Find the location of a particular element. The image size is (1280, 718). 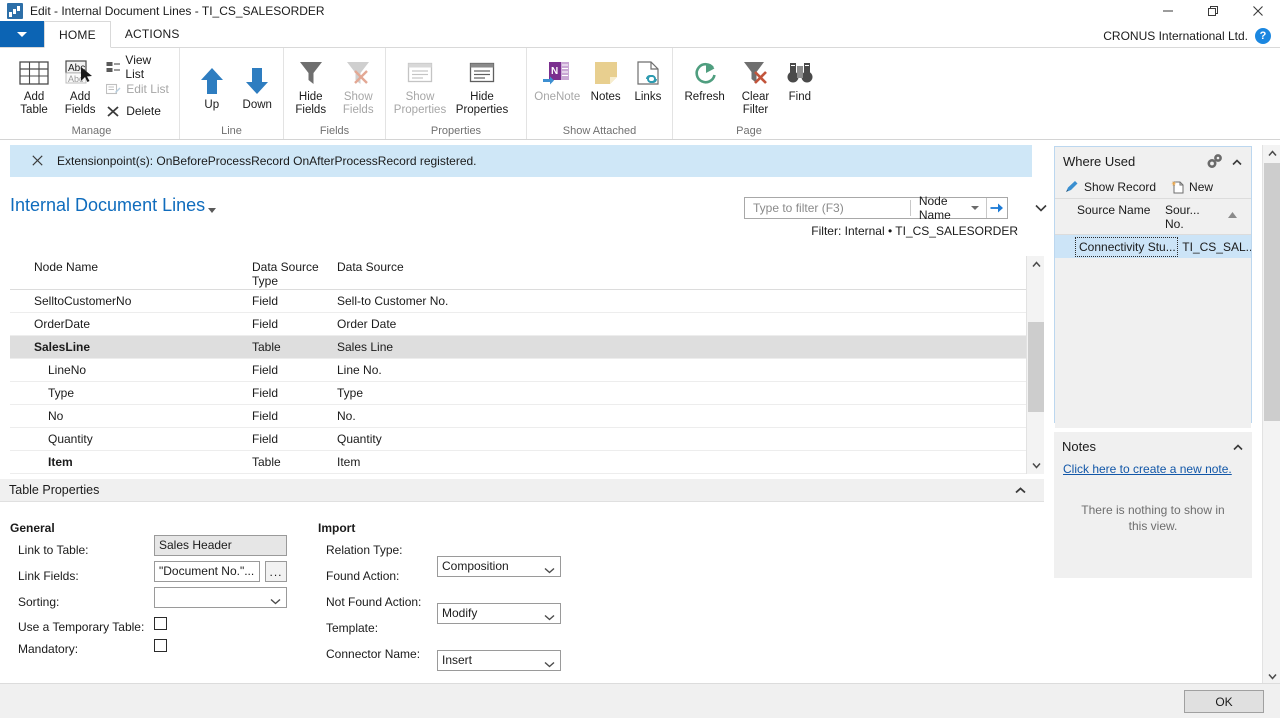

ok-button: OK is located at coordinates (1224, 701).